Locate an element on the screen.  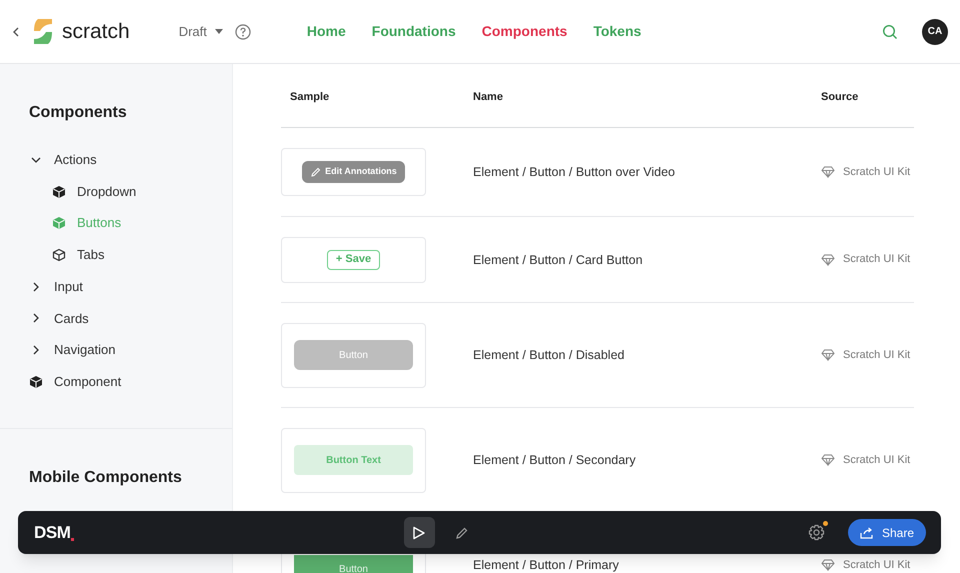
help-icon is located at coordinates (242, 32).